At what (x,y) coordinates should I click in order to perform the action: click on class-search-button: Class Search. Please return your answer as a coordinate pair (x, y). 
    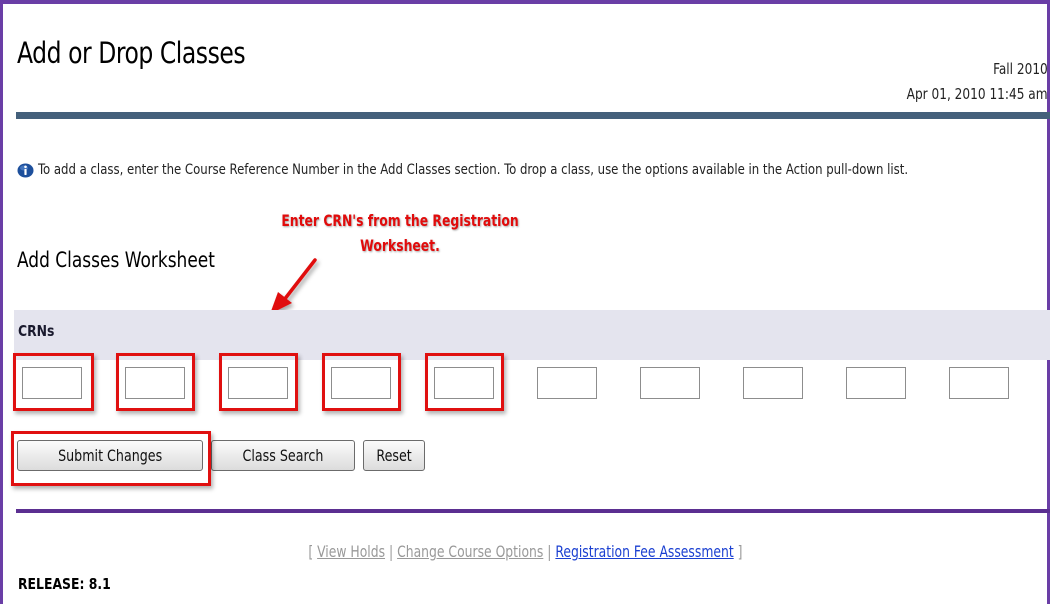
    Looking at the image, I should click on (283, 455).